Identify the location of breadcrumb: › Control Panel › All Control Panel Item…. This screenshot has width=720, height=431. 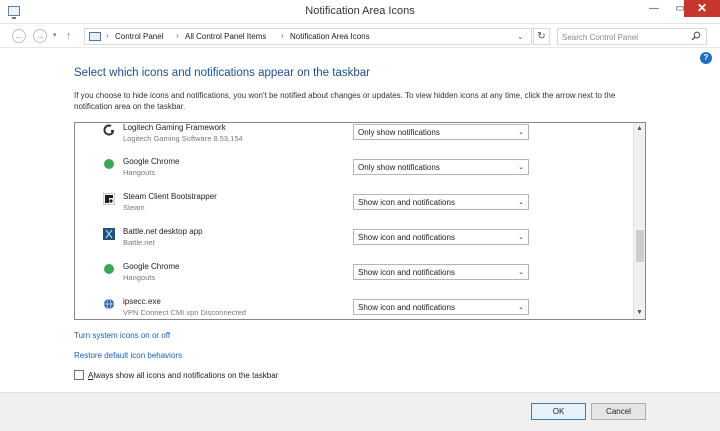
(308, 36).